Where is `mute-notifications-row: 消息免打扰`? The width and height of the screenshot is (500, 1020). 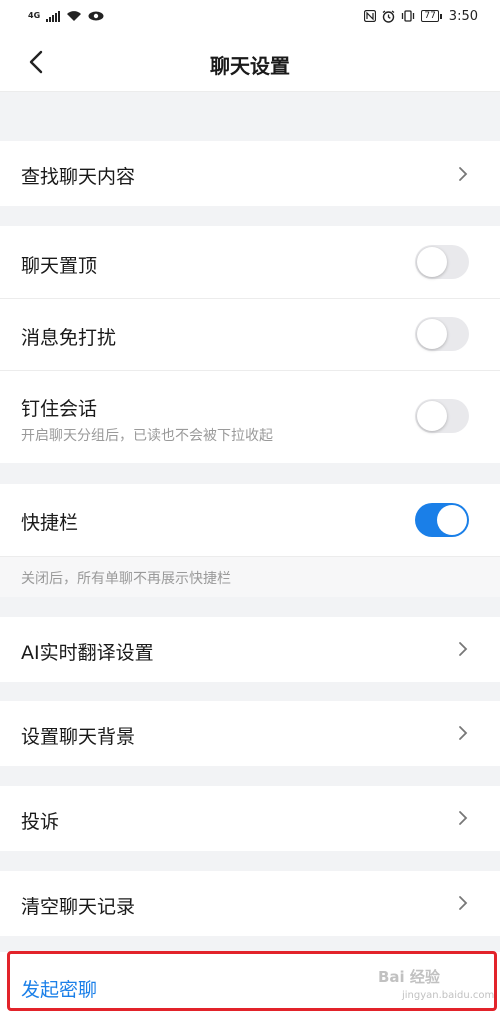
mute-notifications-row: 消息免打扰 is located at coordinates (250, 334).